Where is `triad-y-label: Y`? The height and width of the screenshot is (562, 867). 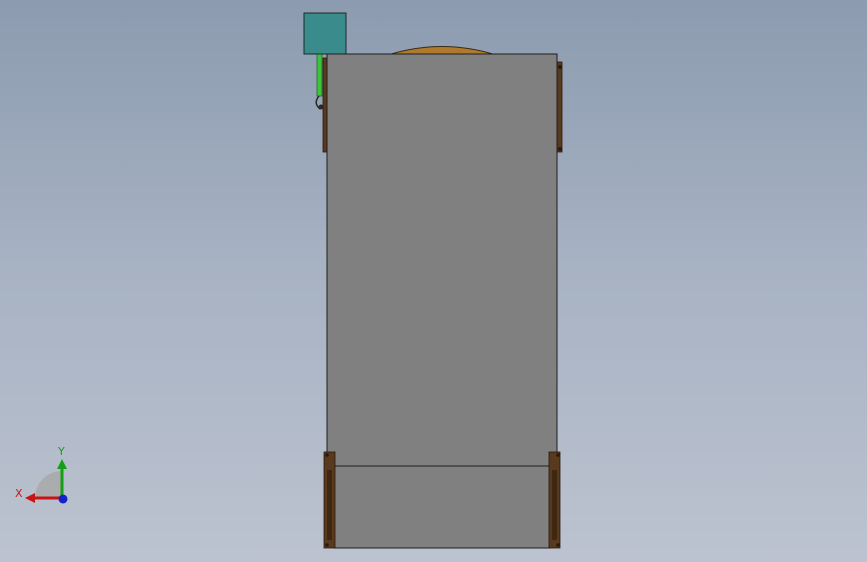 triad-y-label: Y is located at coordinates (61, 451).